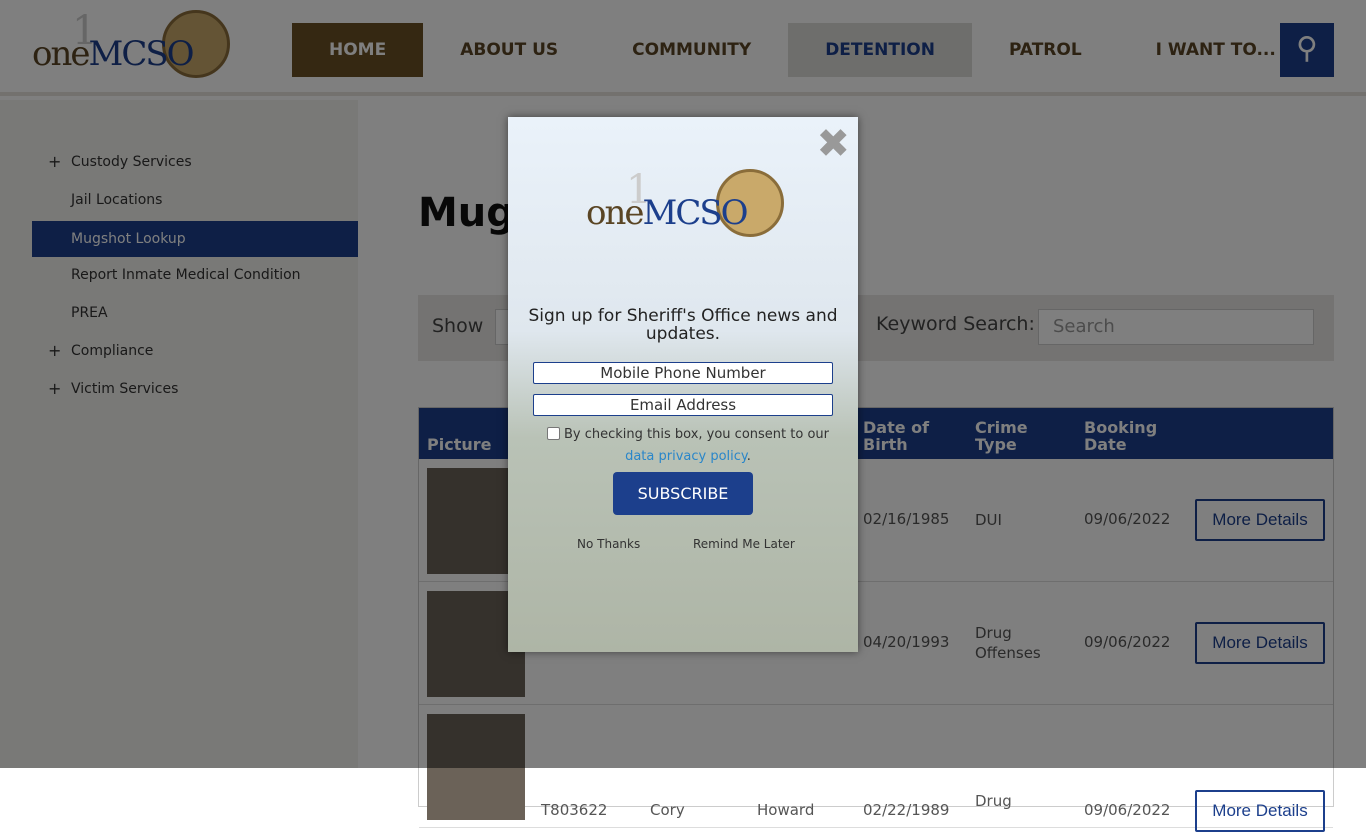  Describe the element at coordinates (1127, 810) in the screenshot. I see `booking-date: 09/06/2022` at that location.